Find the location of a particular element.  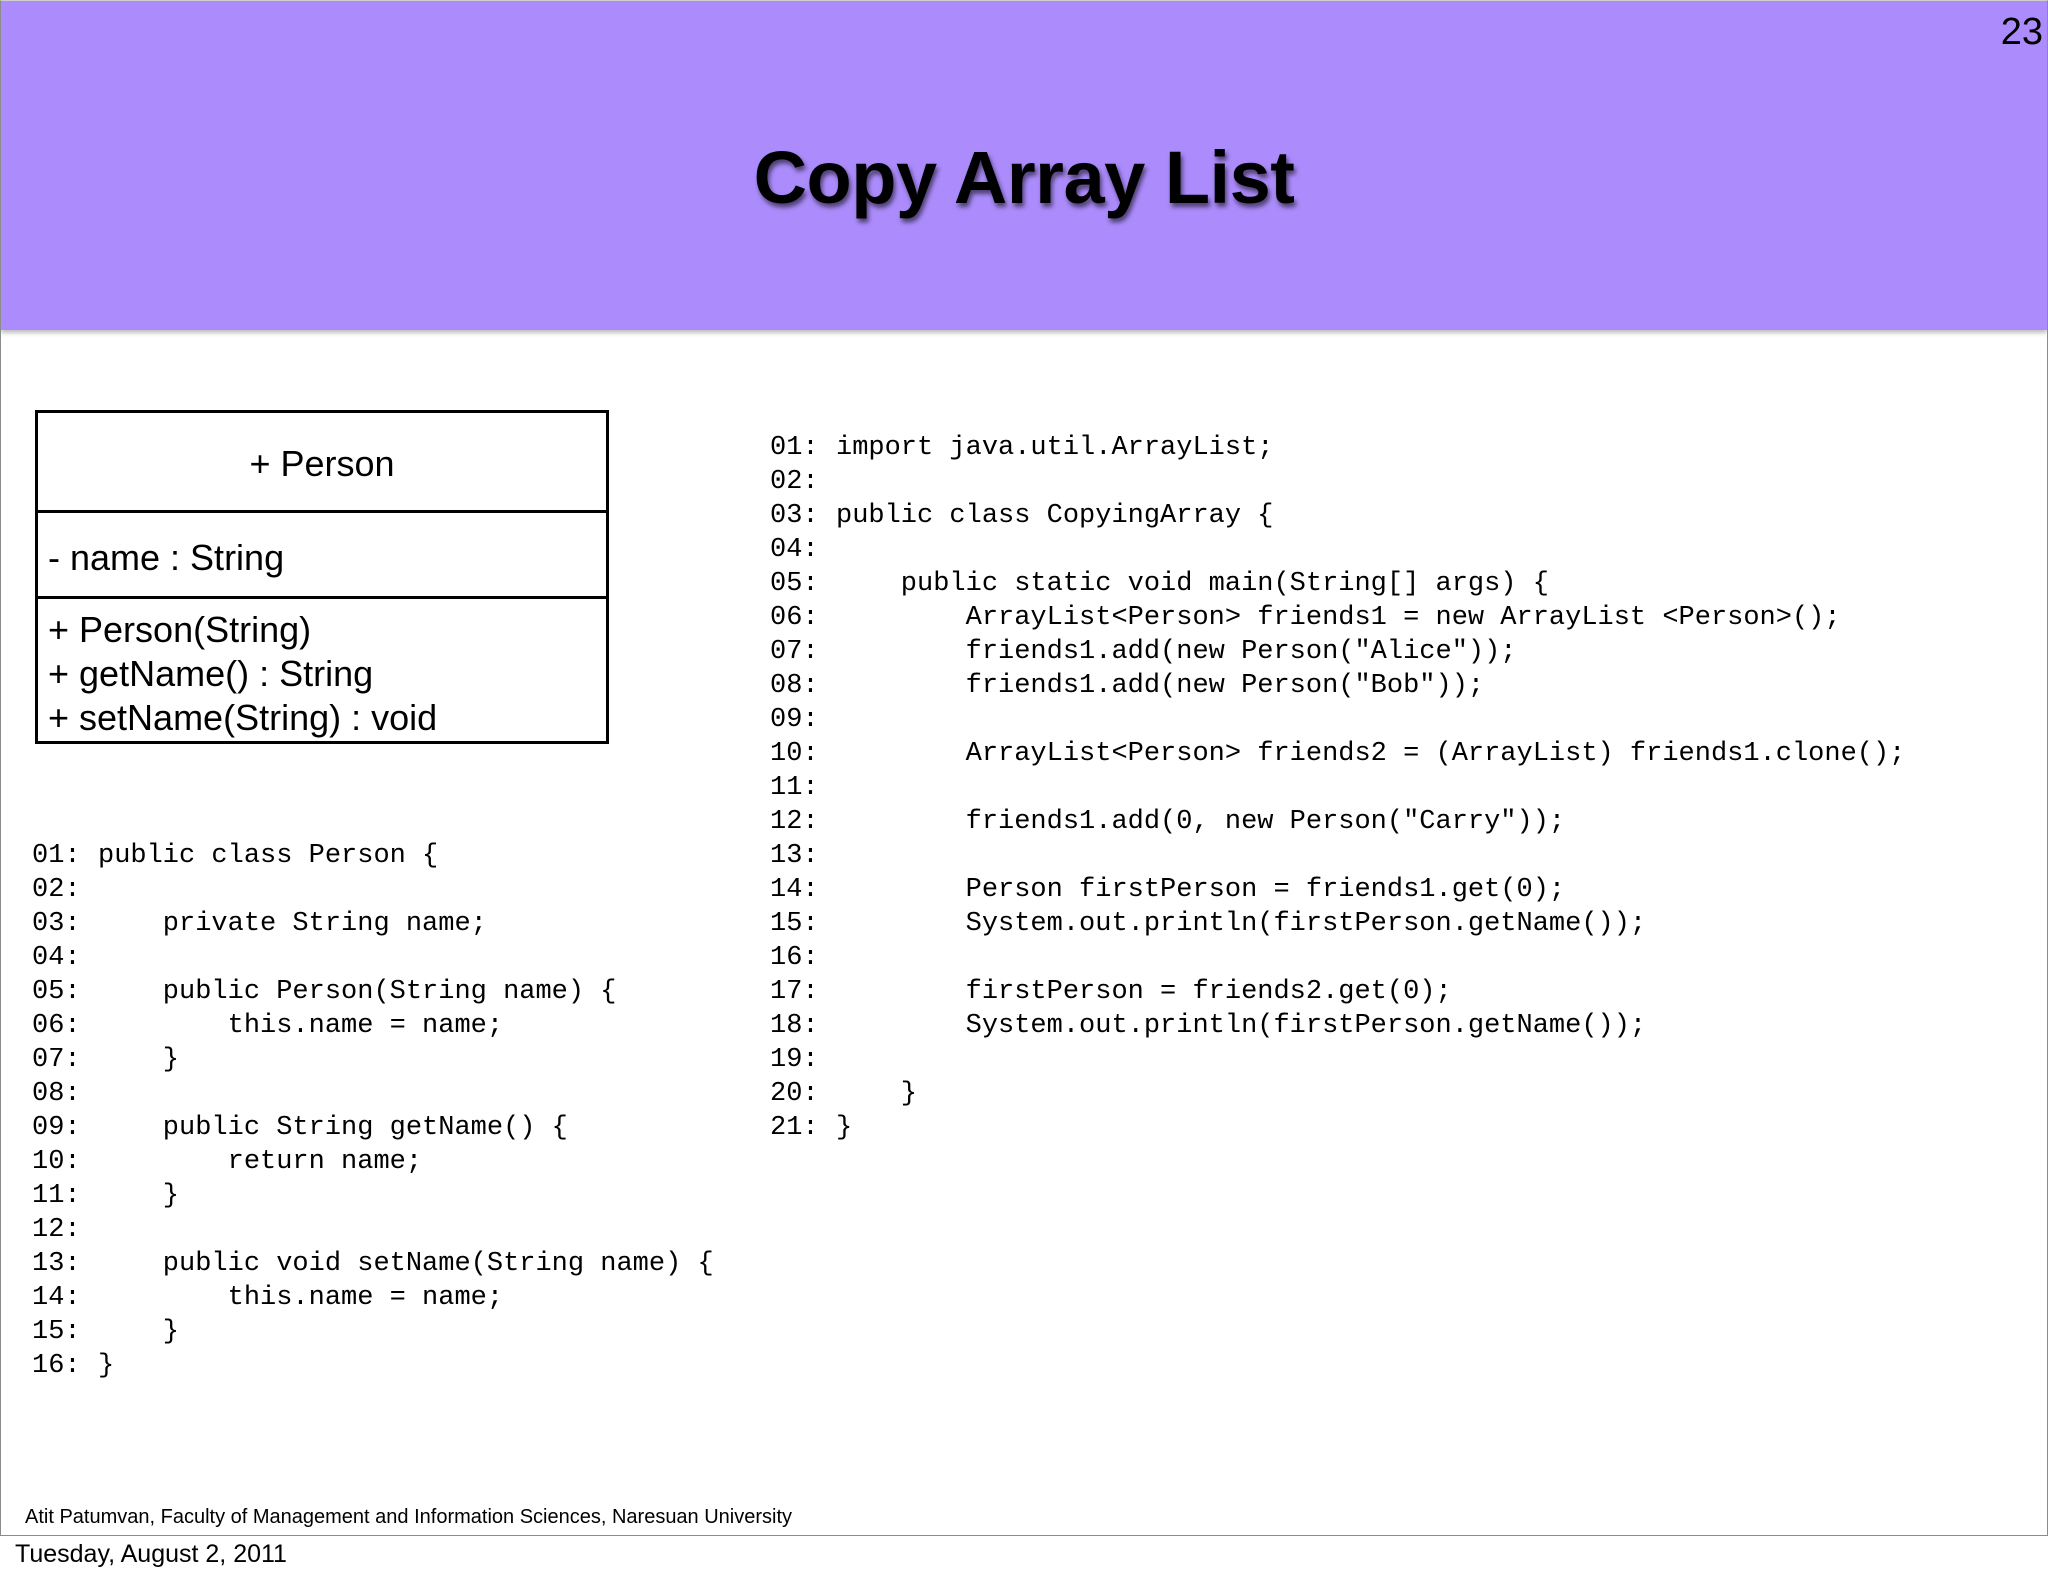

slide-title: Copy Array List is located at coordinates (1024, 177).